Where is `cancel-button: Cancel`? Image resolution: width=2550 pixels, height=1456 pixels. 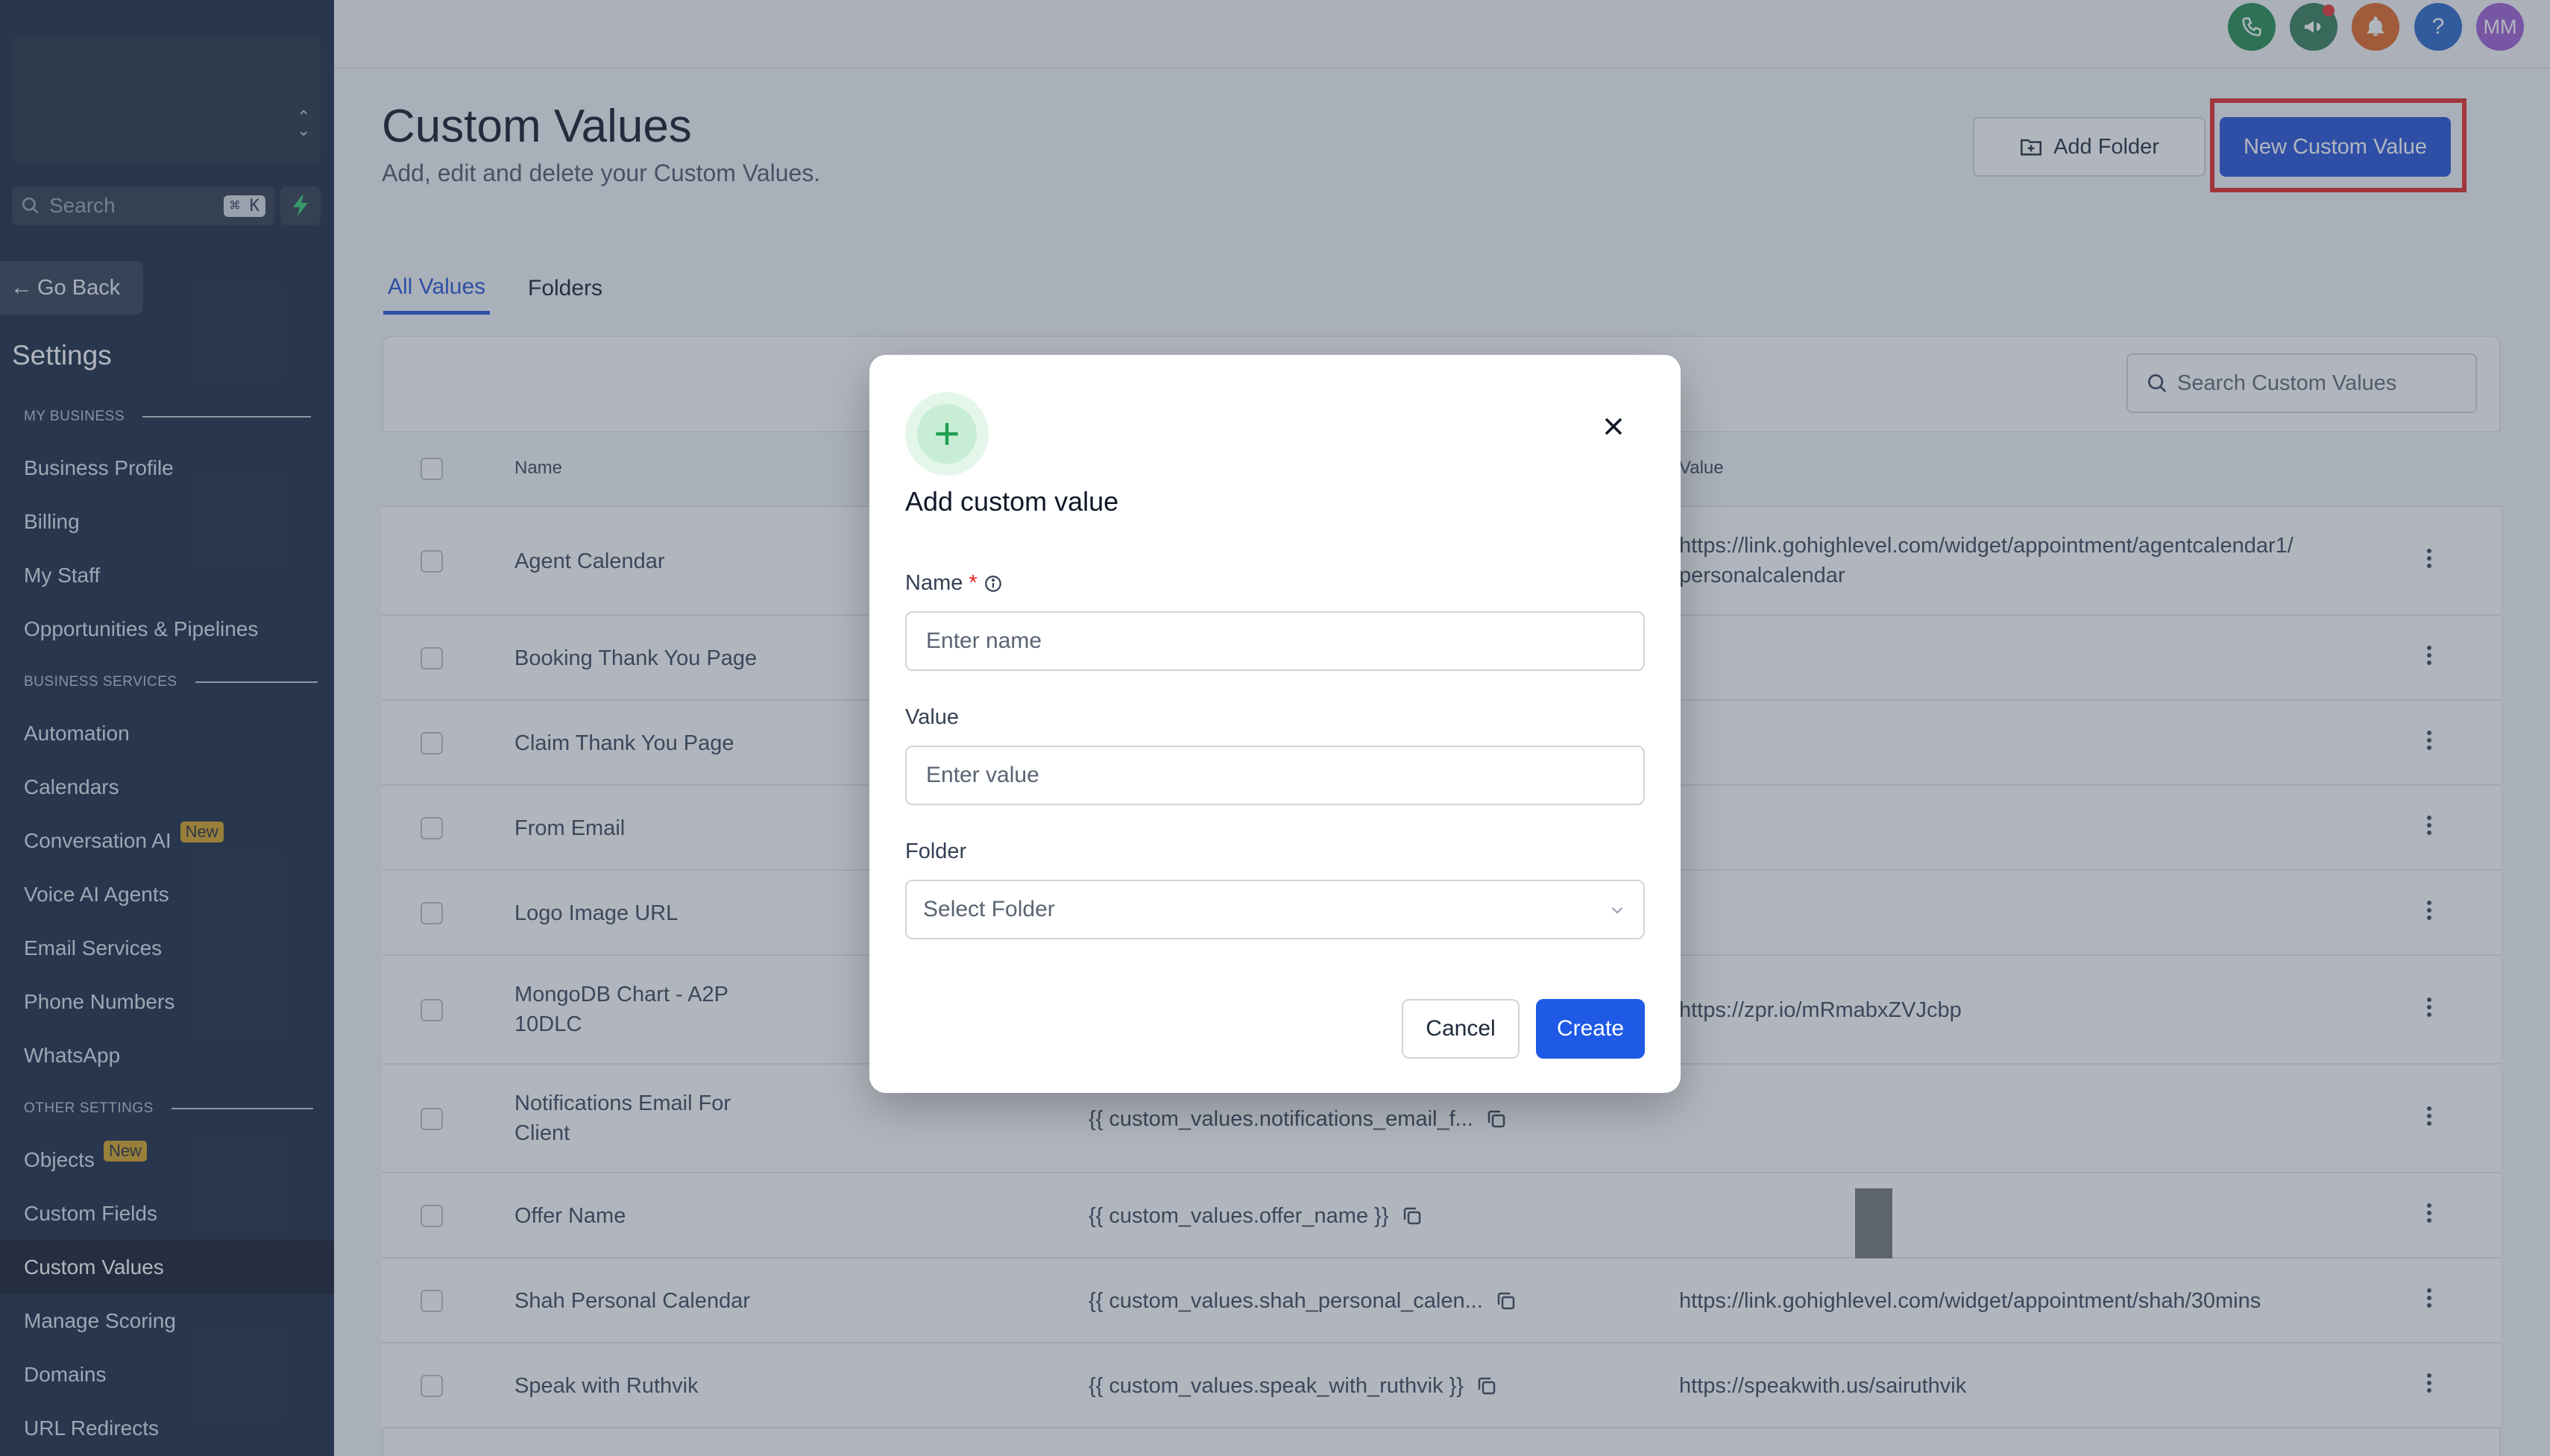
cancel-button: Cancel is located at coordinates (1461, 1029).